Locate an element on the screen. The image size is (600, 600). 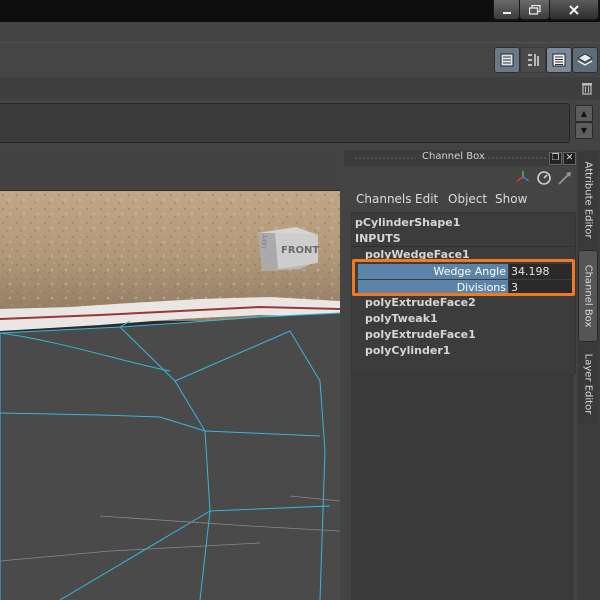
toolbar-secondary-strip is located at coordinates (300, 88).